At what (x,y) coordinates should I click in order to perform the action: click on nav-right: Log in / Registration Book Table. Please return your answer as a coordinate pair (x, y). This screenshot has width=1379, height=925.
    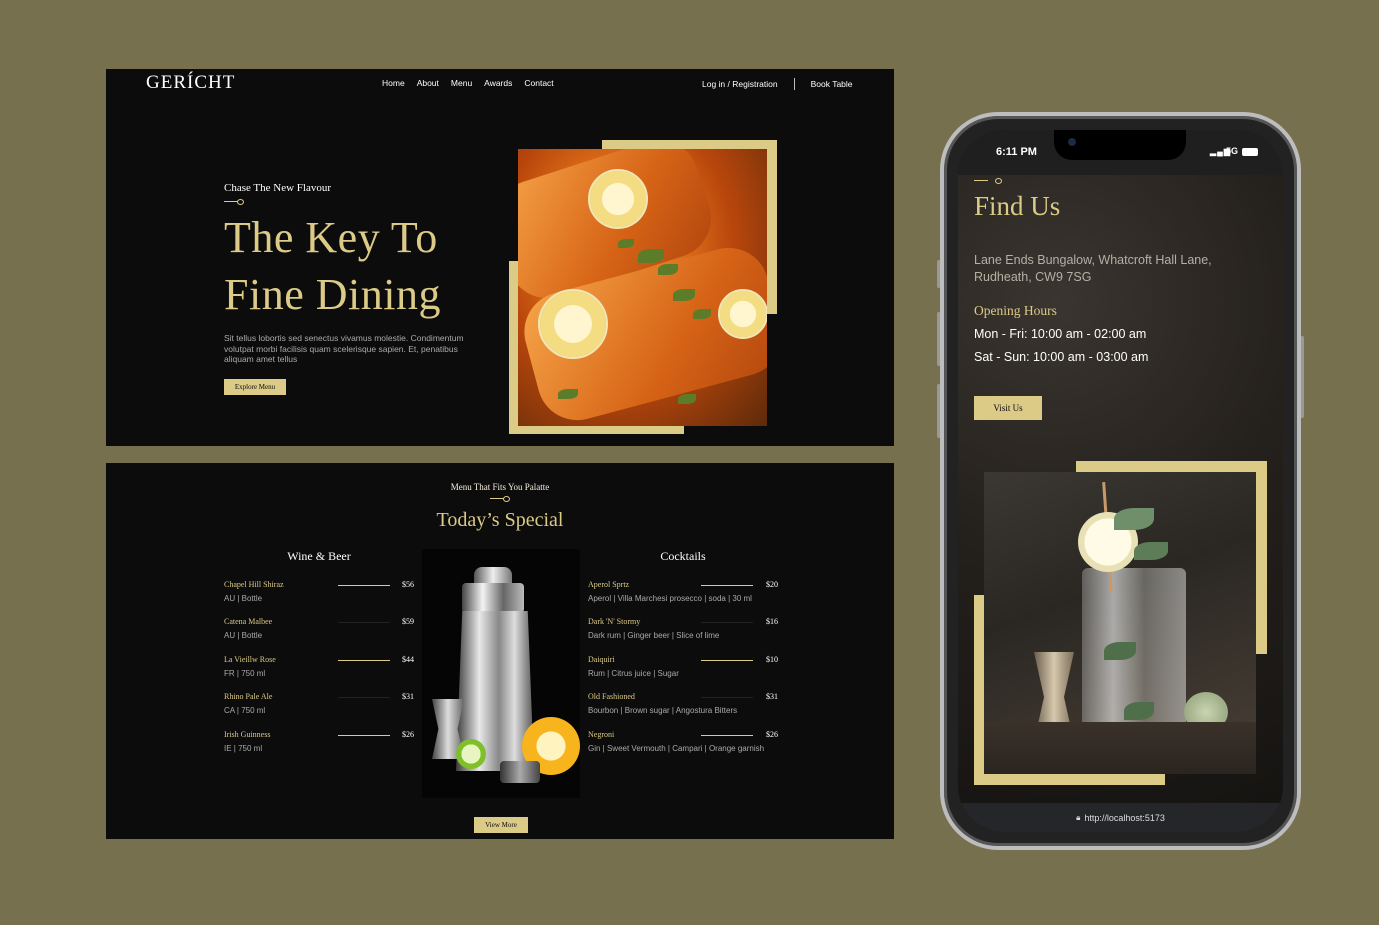
    Looking at the image, I should click on (777, 84).